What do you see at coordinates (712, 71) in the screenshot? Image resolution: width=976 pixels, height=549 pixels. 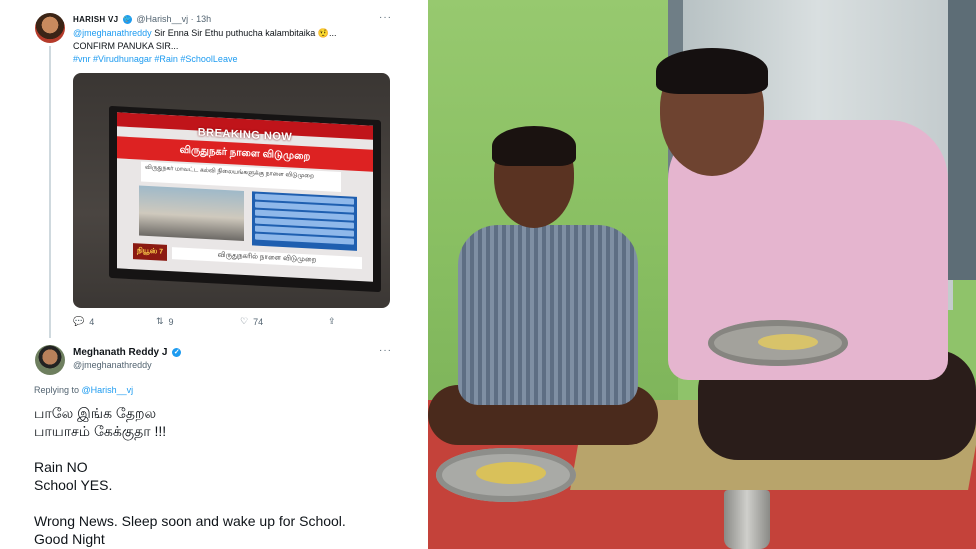 I see `man-hair` at bounding box center [712, 71].